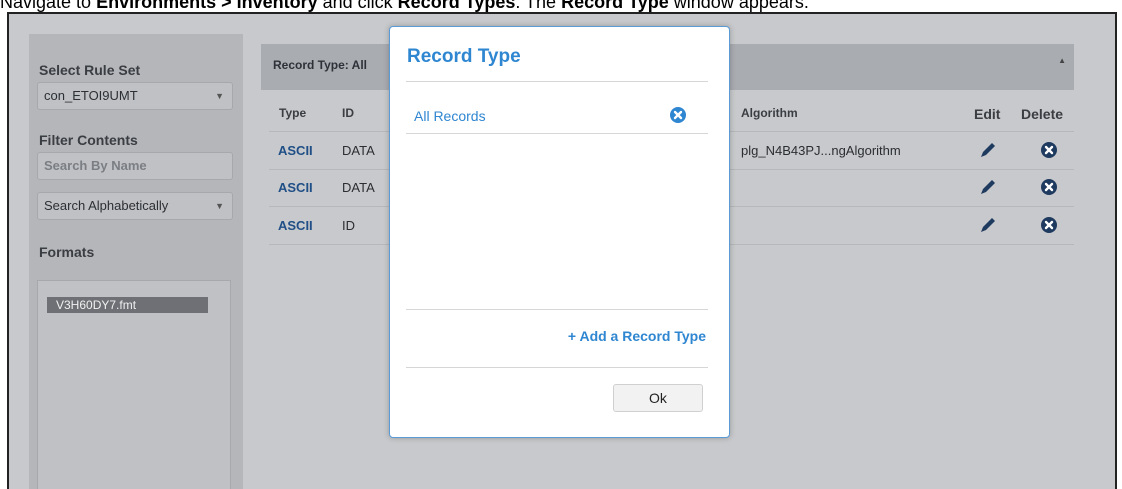  Describe the element at coordinates (538, 6) in the screenshot. I see `instruction-part: . The` at that location.